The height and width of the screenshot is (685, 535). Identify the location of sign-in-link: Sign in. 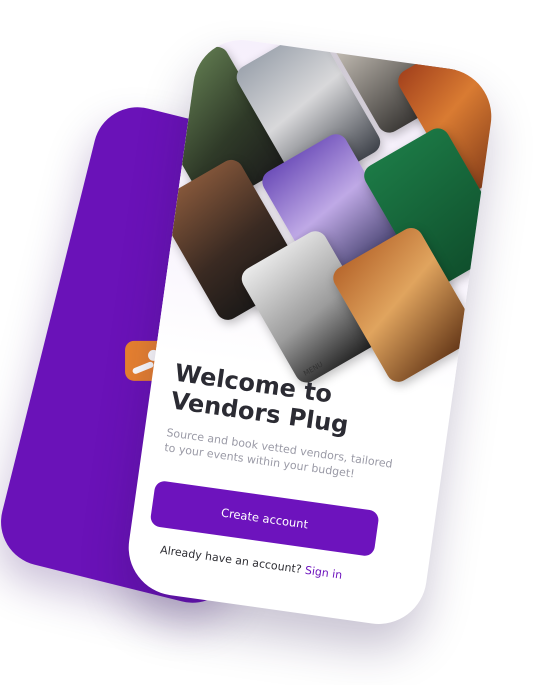
(323, 573).